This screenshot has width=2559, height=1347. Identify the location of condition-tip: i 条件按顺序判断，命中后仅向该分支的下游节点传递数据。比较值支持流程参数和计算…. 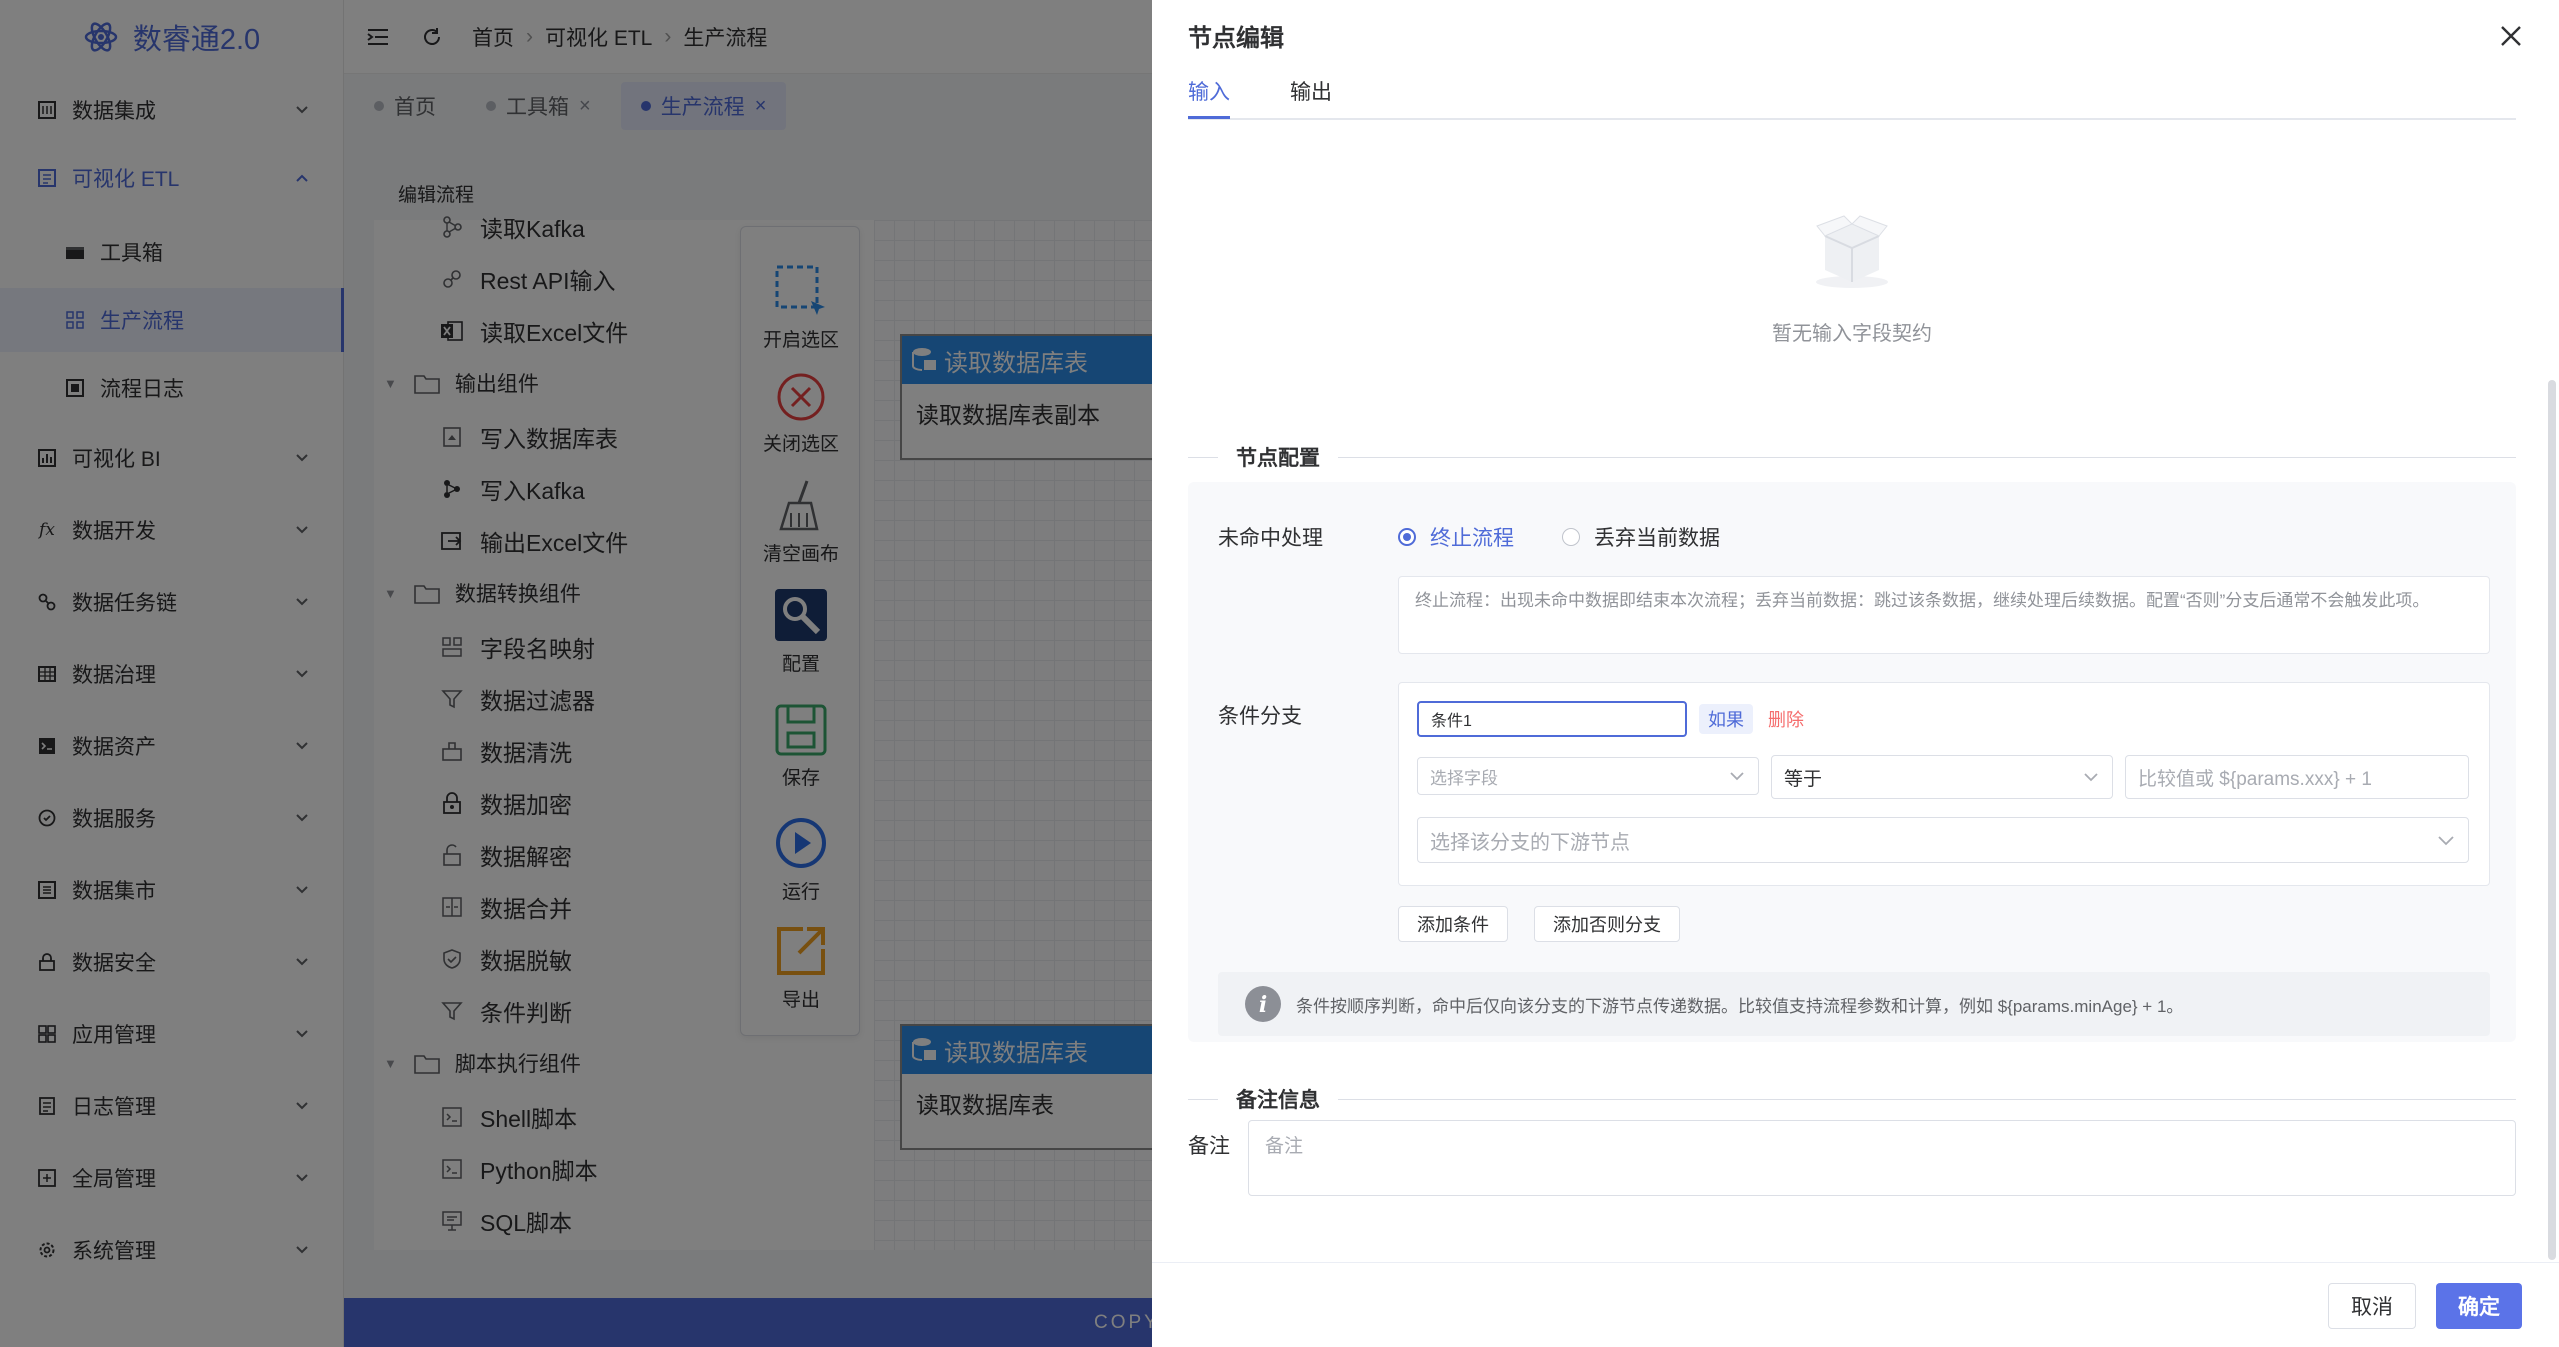
(1854, 1004).